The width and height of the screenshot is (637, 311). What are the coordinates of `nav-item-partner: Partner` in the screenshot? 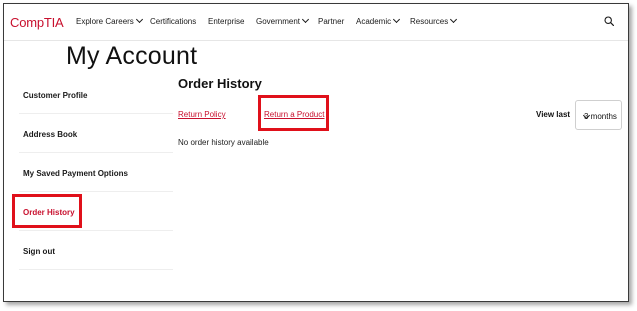 It's located at (331, 21).